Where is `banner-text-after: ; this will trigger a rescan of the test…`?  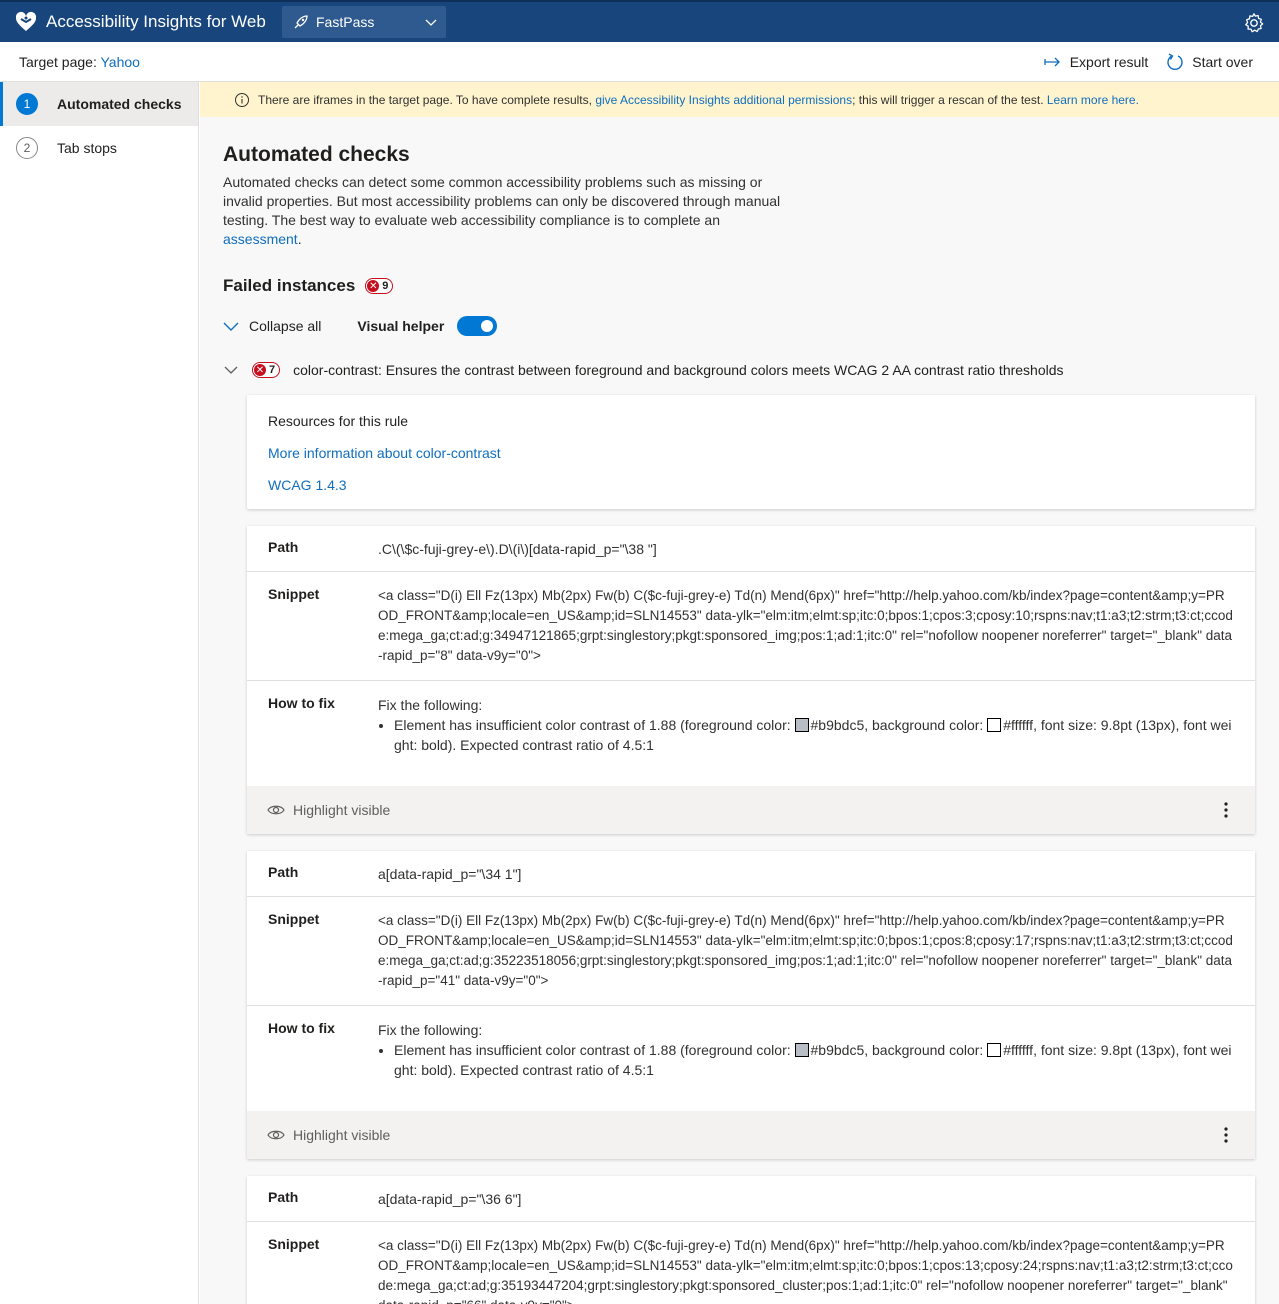 banner-text-after: ; this will trigger a rescan of the test… is located at coordinates (948, 99).